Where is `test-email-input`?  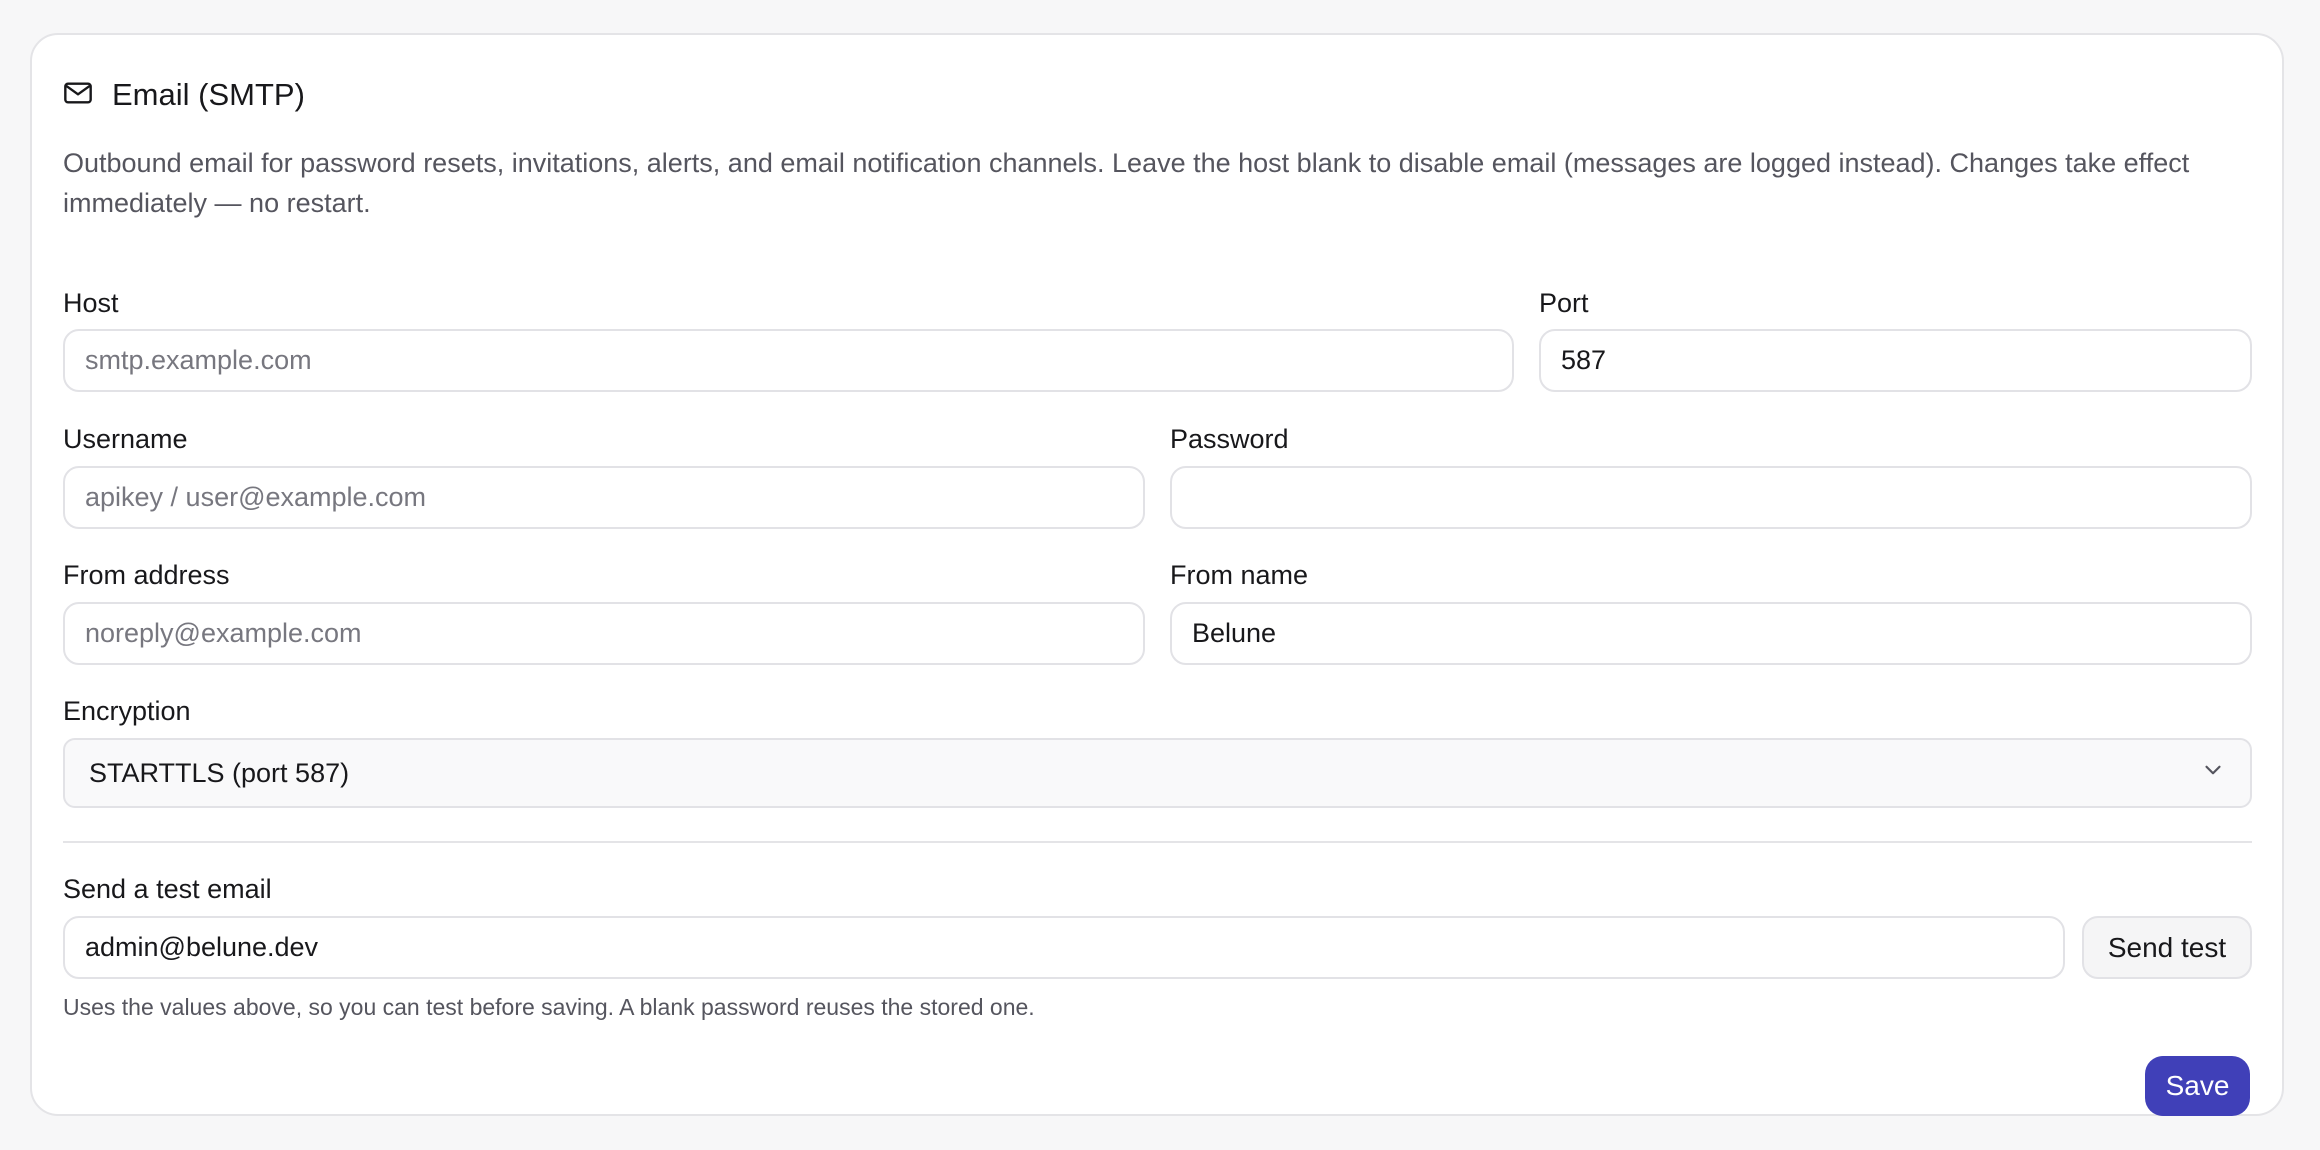 test-email-input is located at coordinates (1064, 947).